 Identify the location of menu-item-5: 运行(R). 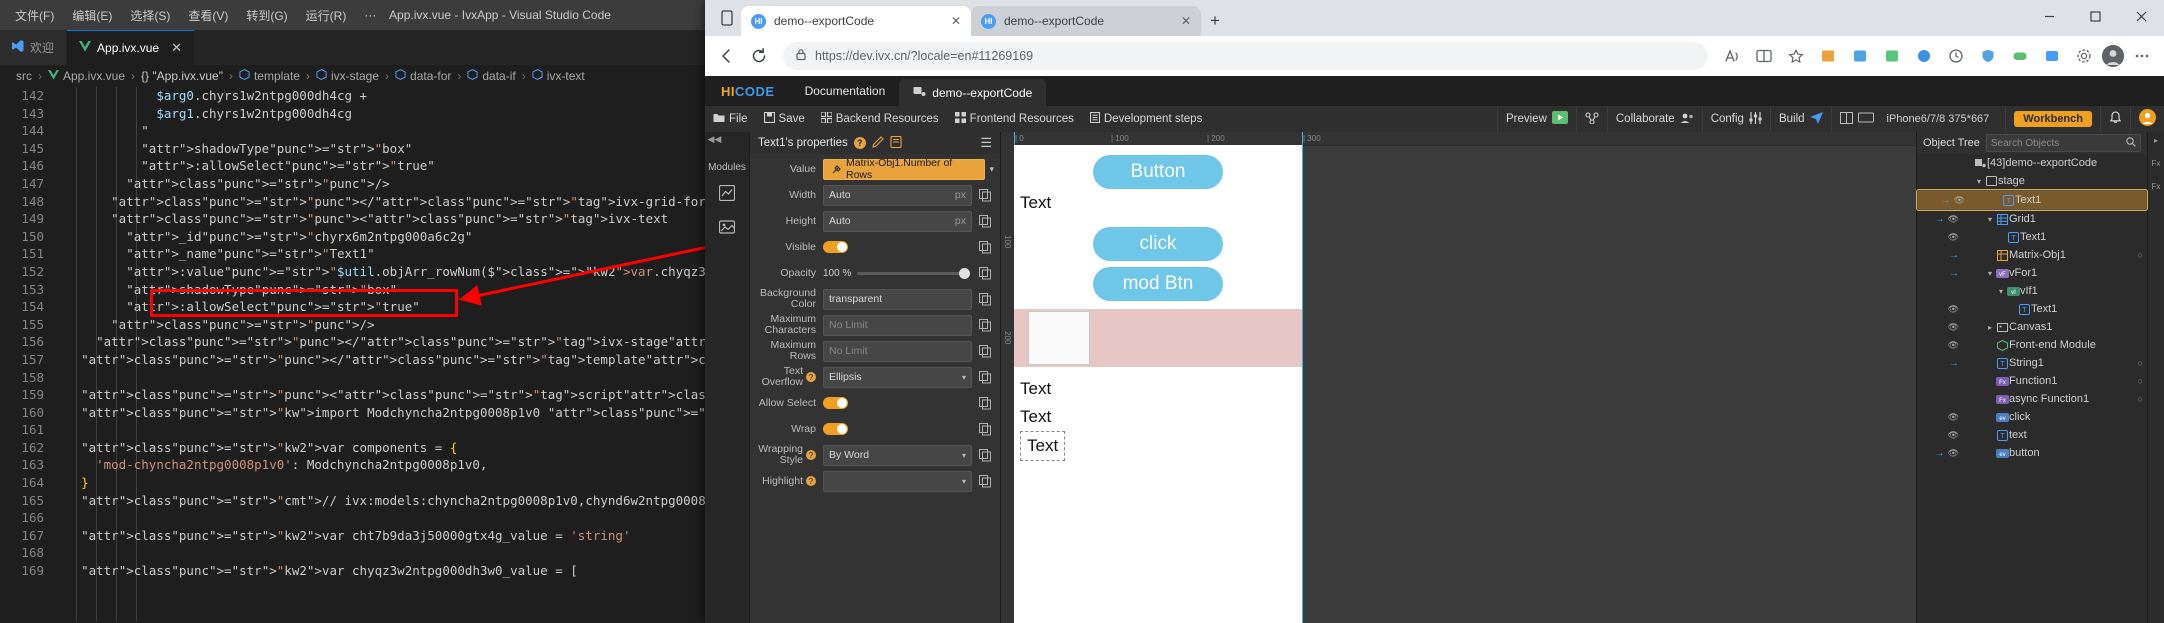
(326, 15).